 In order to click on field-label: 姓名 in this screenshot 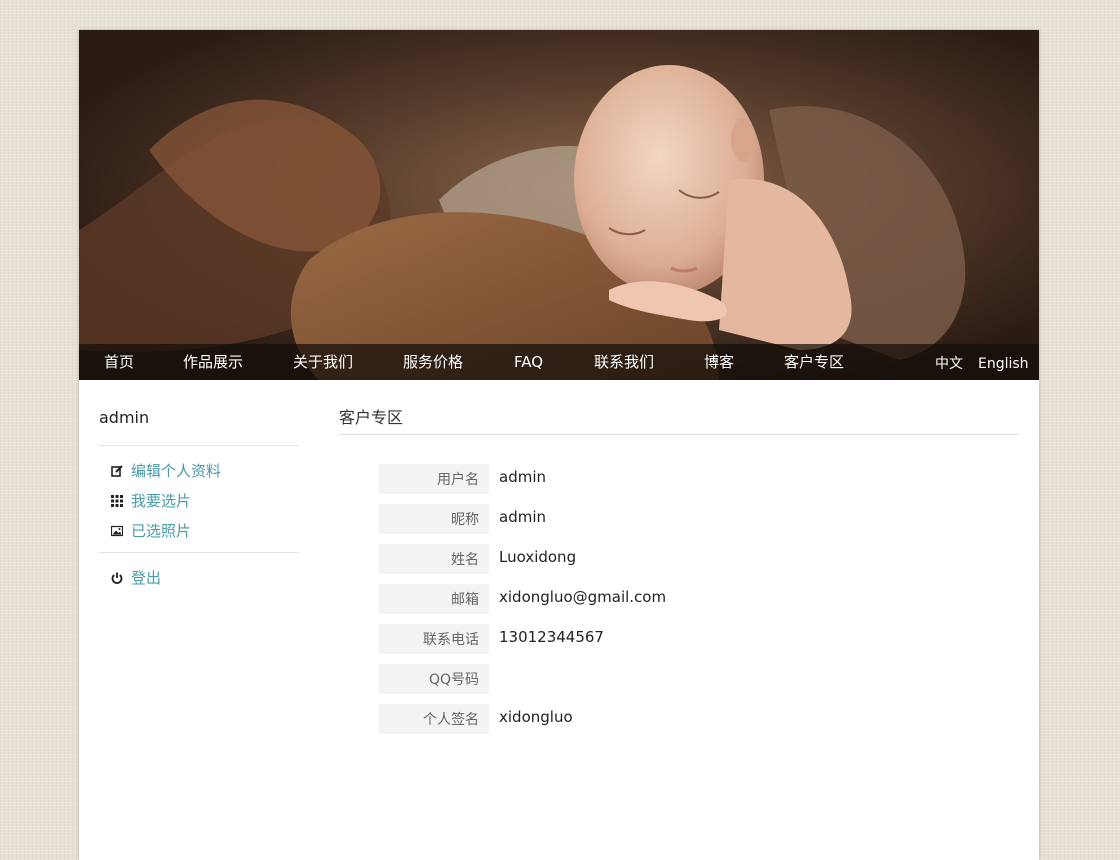, I will do `click(434, 559)`.